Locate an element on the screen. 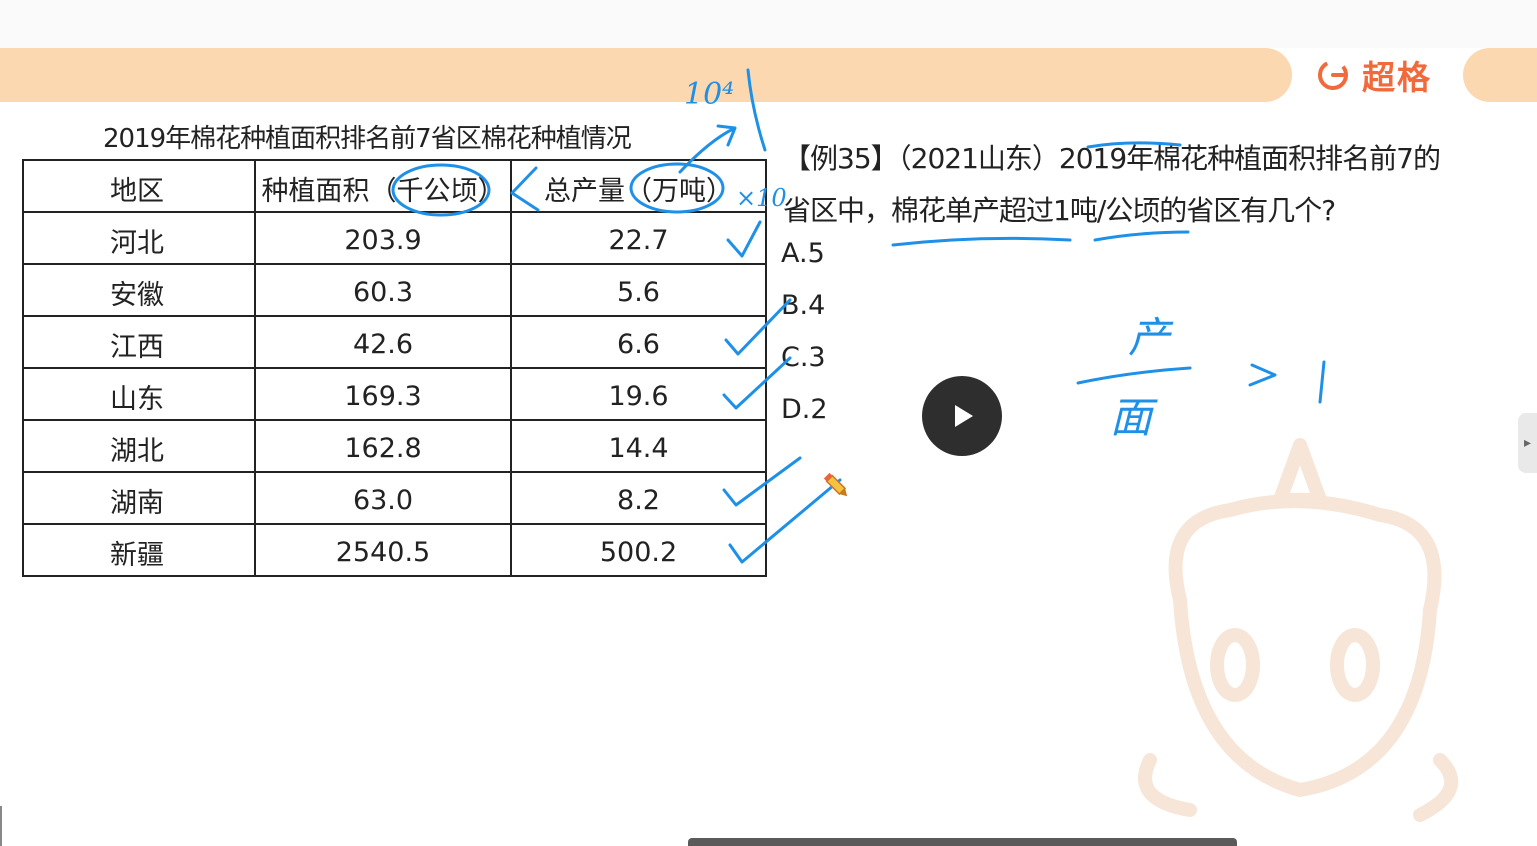 Image resolution: width=1537 pixels, height=846 pixels. note-ten-thousand: 10⁴ is located at coordinates (709, 94).